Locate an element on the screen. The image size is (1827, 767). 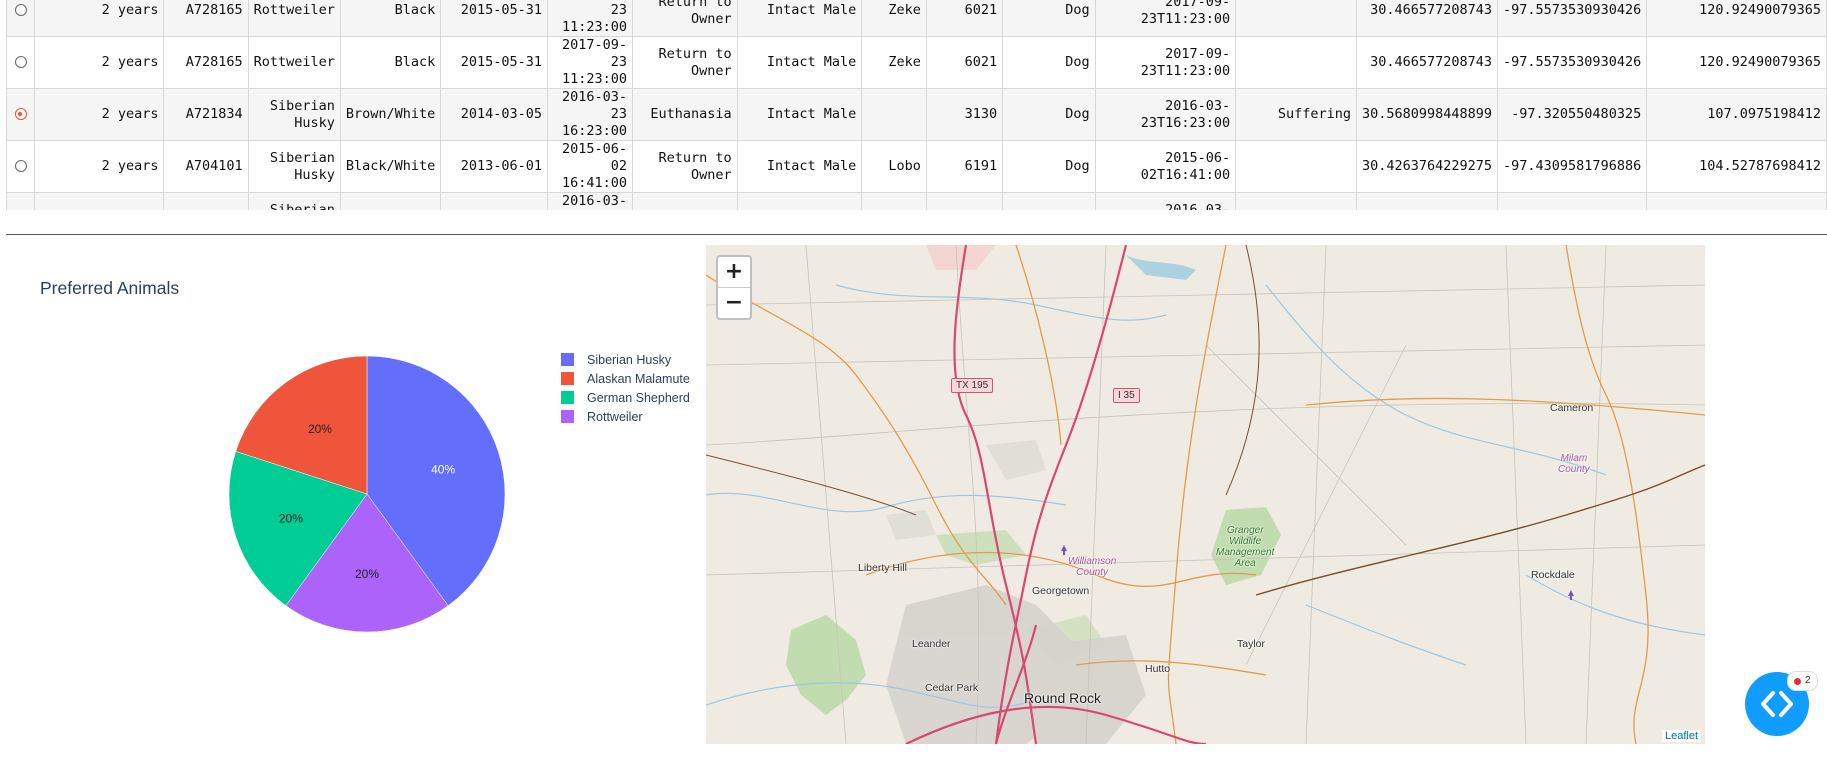
map-attribution-link: Leaflet is located at coordinates (1681, 736).